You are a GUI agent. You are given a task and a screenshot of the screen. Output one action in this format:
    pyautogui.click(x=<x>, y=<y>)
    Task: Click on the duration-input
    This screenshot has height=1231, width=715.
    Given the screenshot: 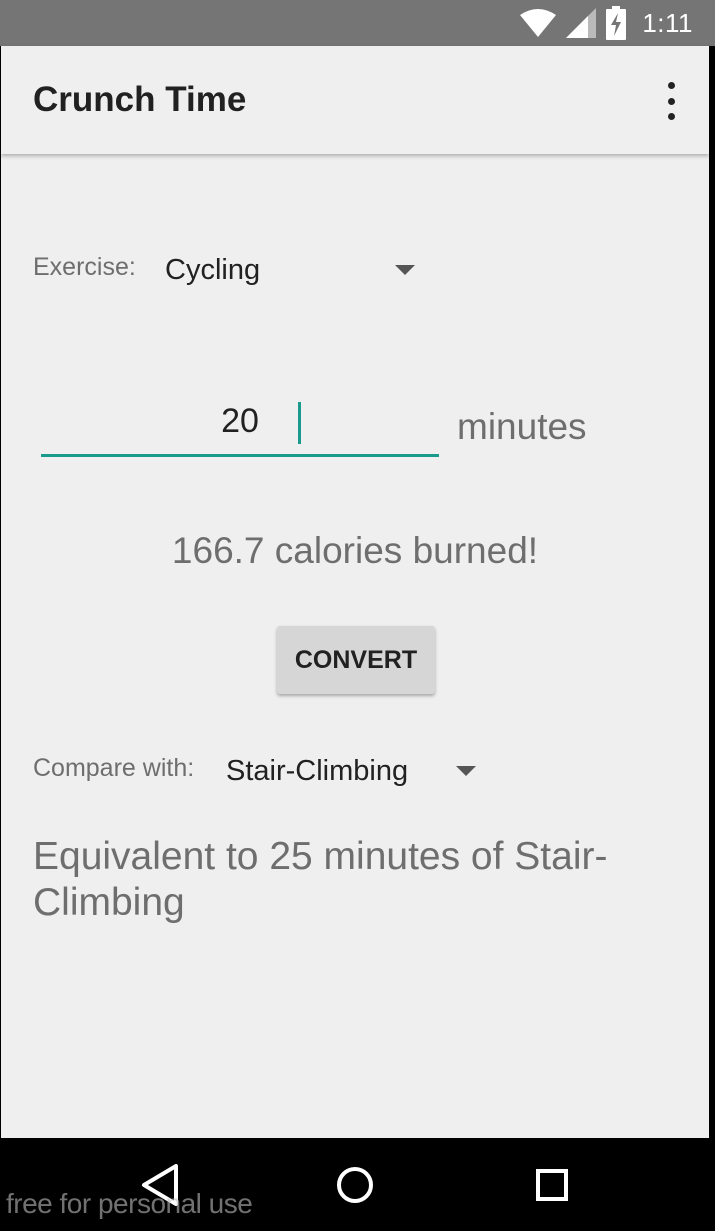 What is the action you would take?
    pyautogui.click(x=240, y=421)
    